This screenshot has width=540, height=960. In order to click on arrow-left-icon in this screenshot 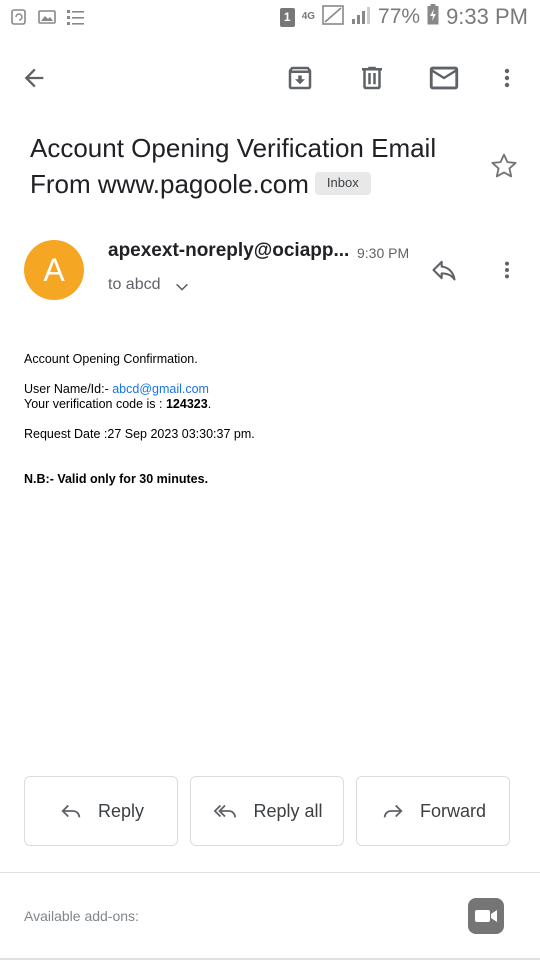, I will do `click(34, 78)`.